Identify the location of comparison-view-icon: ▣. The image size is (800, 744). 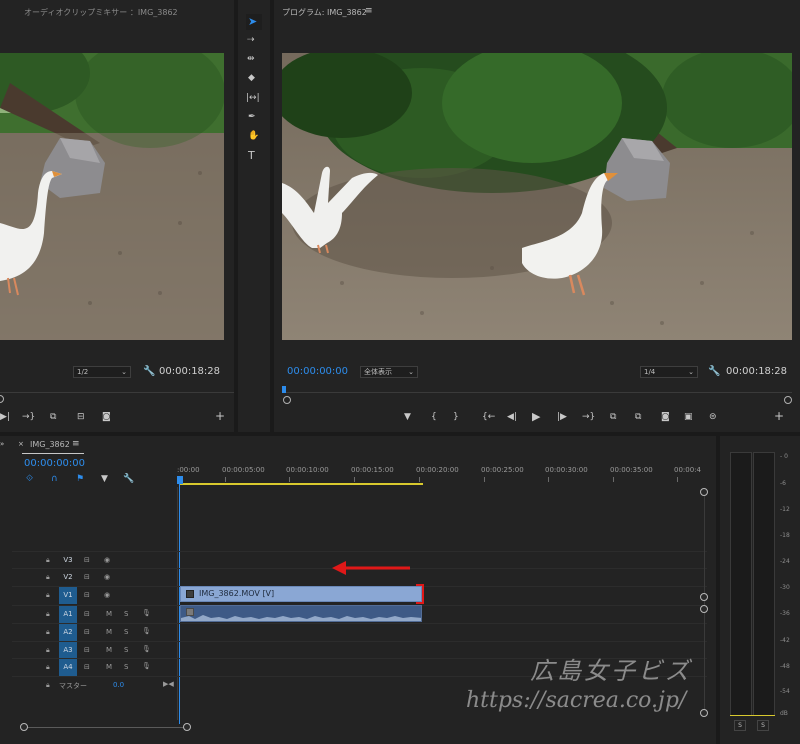
(688, 417).